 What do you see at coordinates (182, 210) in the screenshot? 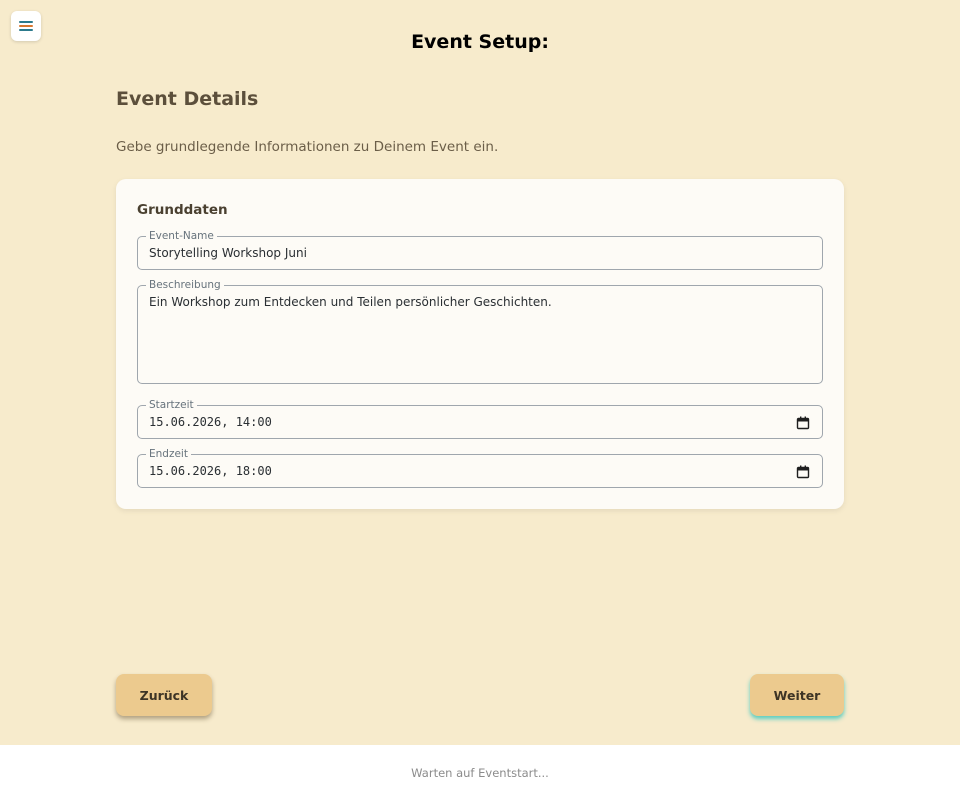
I see `card-title: Grunddaten` at bounding box center [182, 210].